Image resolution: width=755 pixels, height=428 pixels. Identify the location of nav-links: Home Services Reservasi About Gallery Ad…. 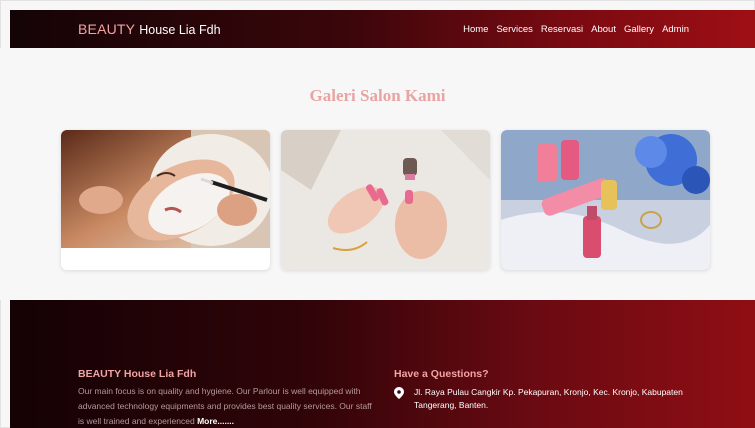
(576, 29).